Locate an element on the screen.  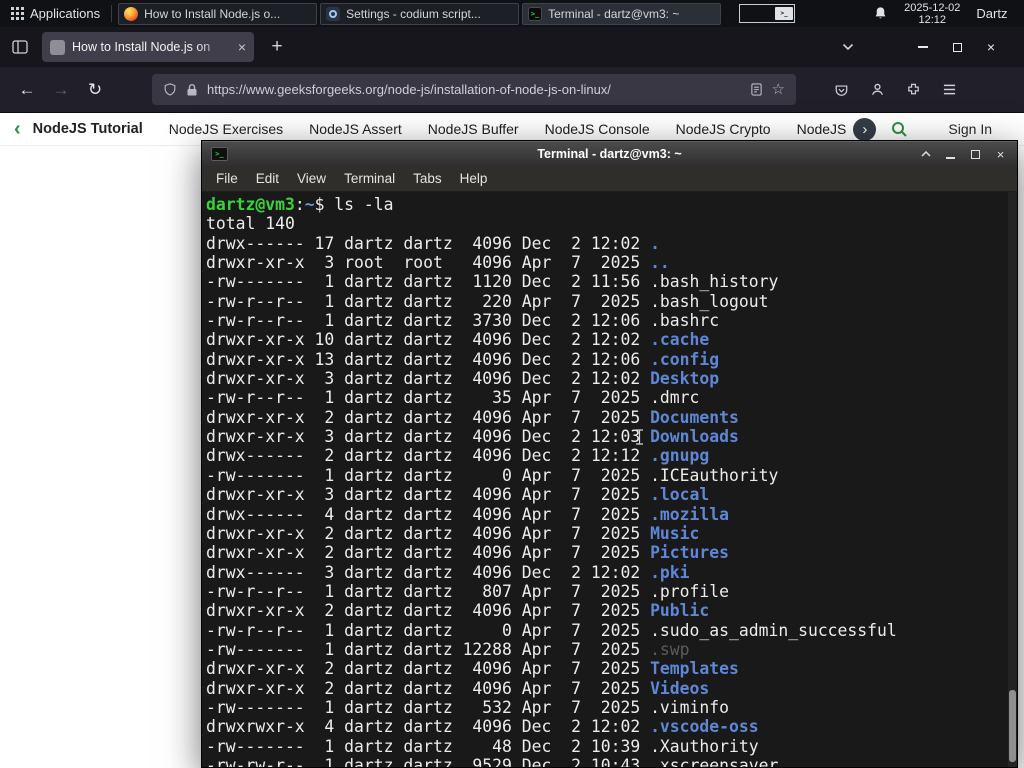
text-cursor is located at coordinates (639, 439).